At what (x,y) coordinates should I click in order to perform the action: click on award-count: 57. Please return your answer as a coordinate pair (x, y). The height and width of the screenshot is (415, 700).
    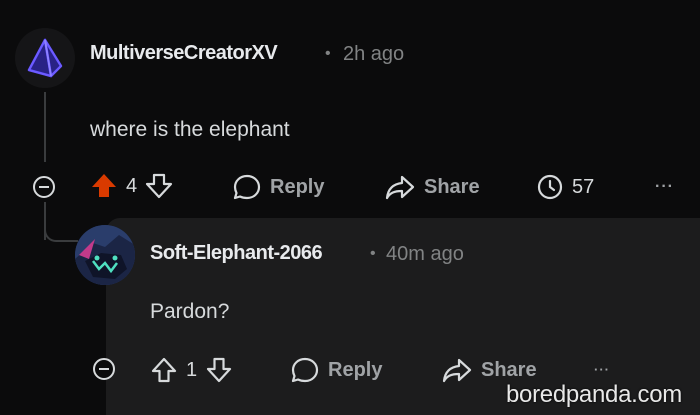
    Looking at the image, I should click on (583, 186).